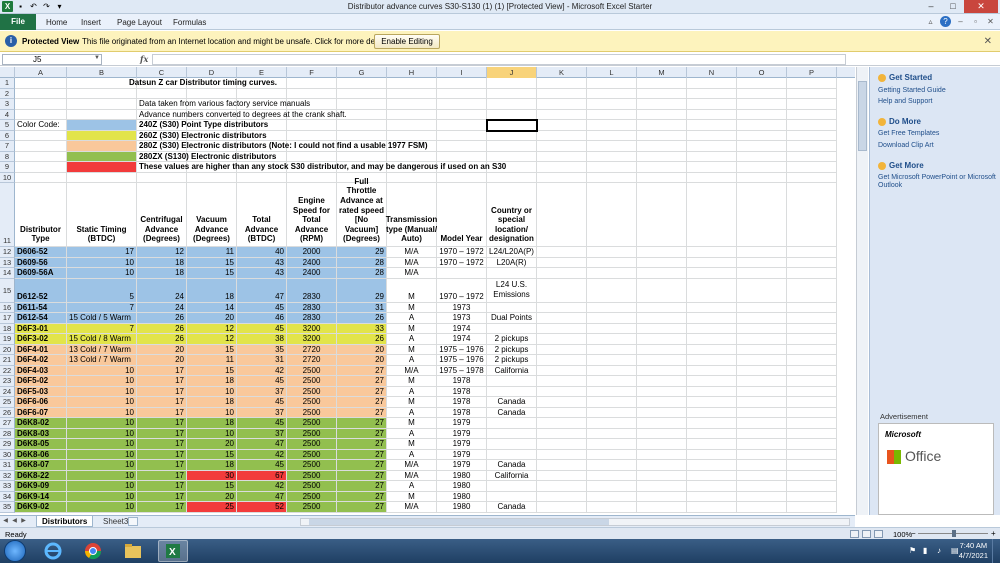 Image resolution: width=1000 pixels, height=563 pixels. Describe the element at coordinates (212, 465) in the screenshot. I see `data-cell: 18` at that location.